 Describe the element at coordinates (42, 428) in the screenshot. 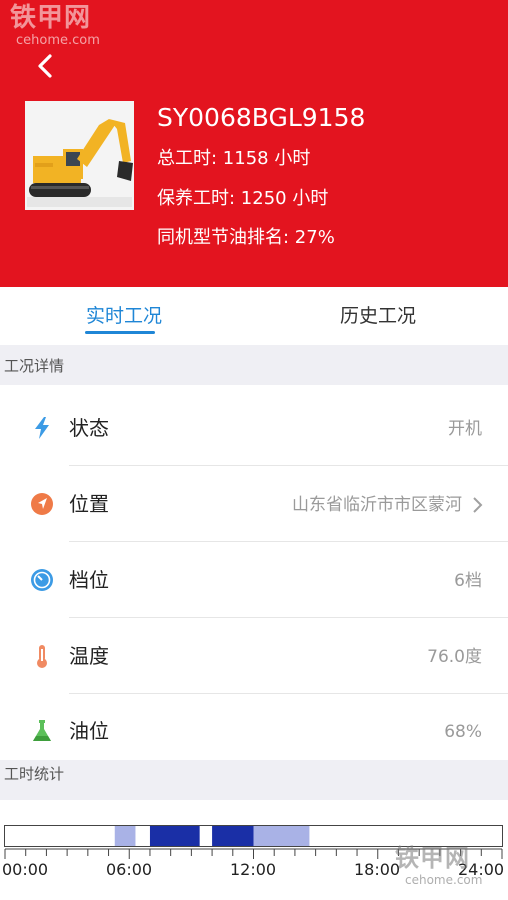

I see `lightning-icon` at that location.